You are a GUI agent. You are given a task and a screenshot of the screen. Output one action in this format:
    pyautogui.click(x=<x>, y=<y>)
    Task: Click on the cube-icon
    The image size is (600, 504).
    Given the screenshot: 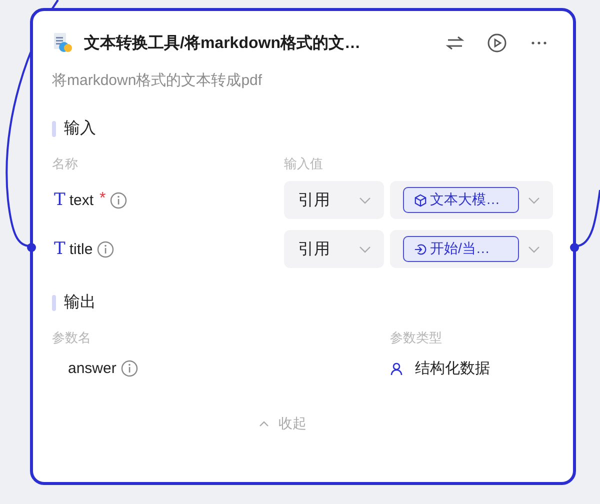 What is the action you would take?
    pyautogui.click(x=420, y=200)
    